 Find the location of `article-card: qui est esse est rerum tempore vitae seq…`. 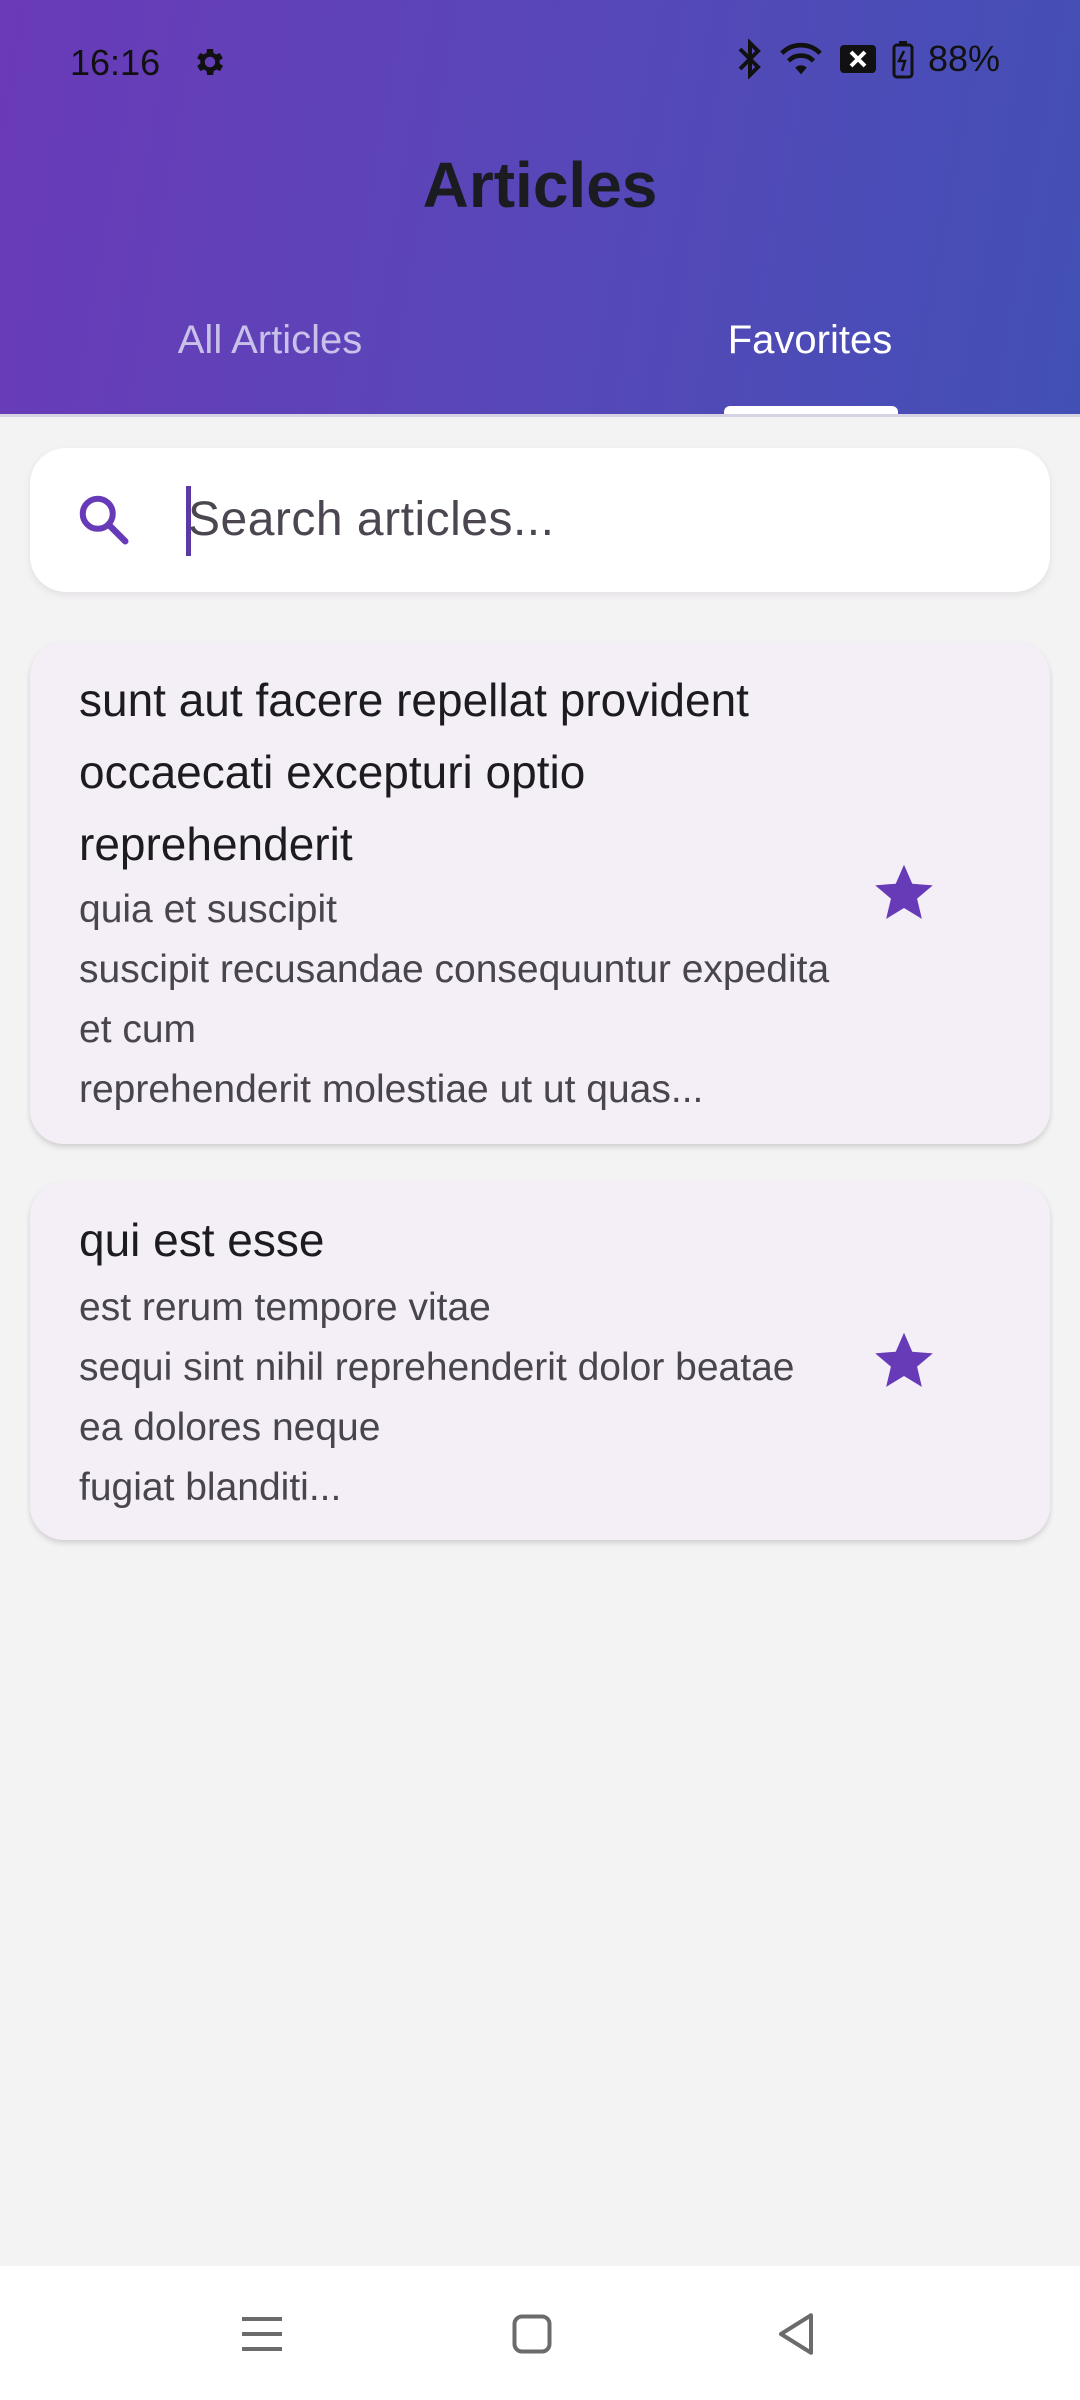

article-card: qui est esse est rerum tempore vitae seq… is located at coordinates (540, 1361).